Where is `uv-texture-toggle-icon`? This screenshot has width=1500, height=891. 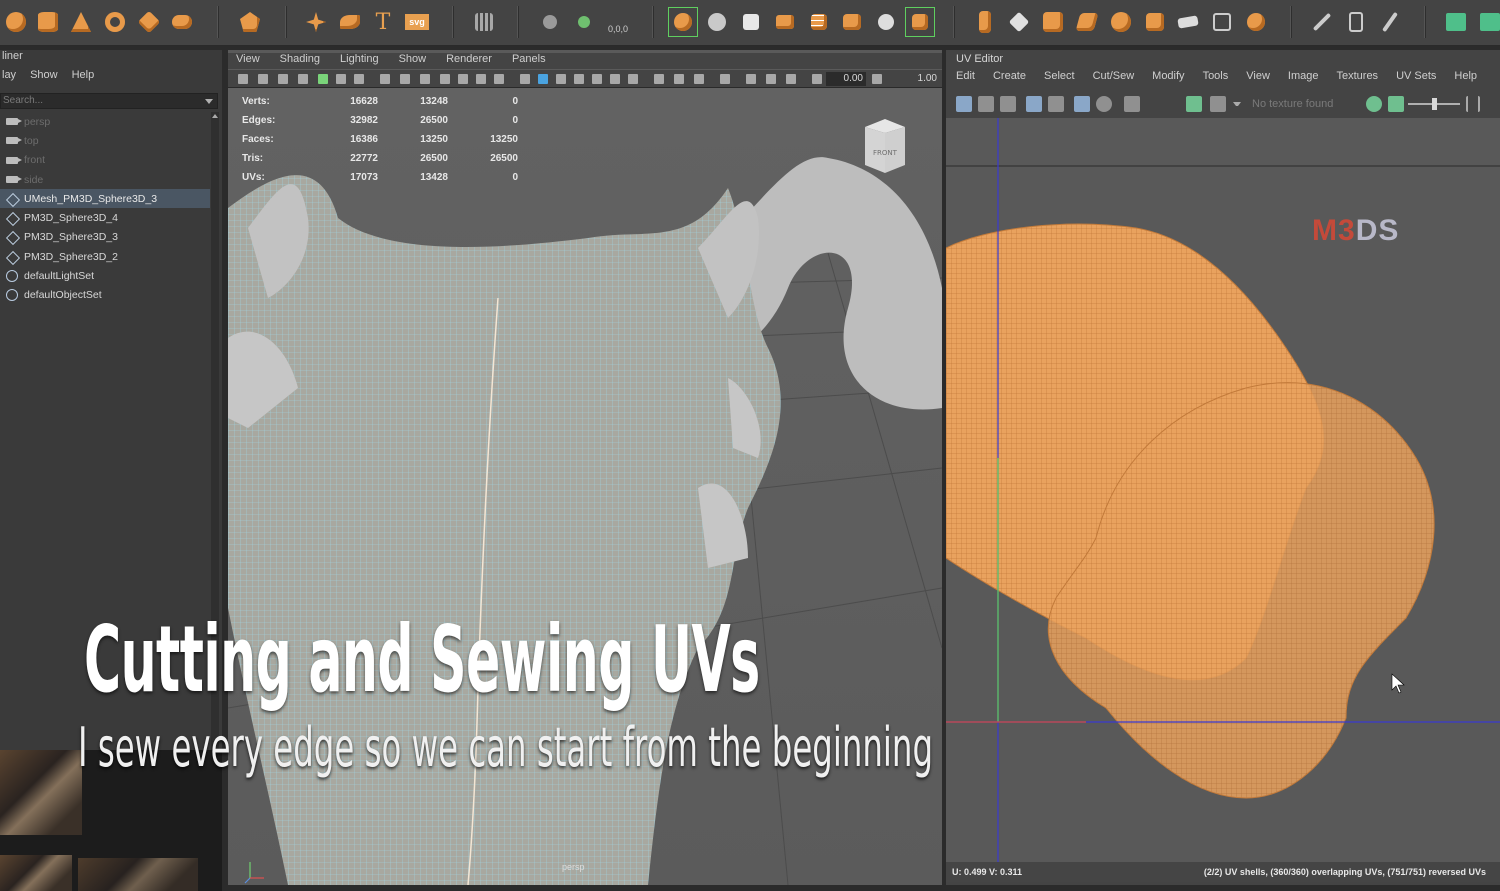 uv-texture-toggle-icon is located at coordinates (1194, 104).